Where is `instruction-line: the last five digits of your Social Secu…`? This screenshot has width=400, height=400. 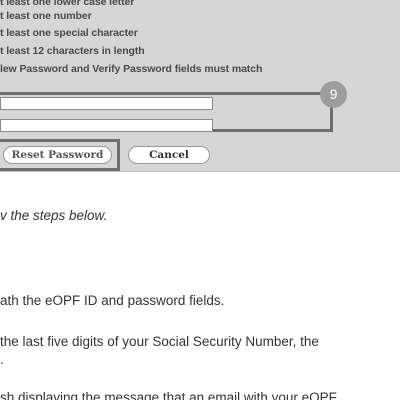
instruction-line: the last five digits of your Social Secu… is located at coordinates (159, 341).